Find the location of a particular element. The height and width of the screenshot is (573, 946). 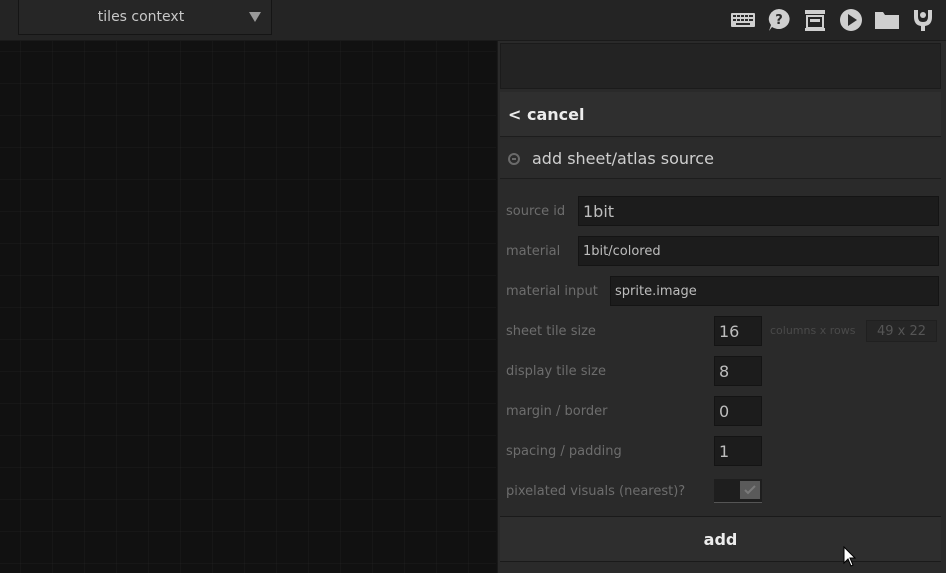

source-id-row: source id is located at coordinates (535, 211).